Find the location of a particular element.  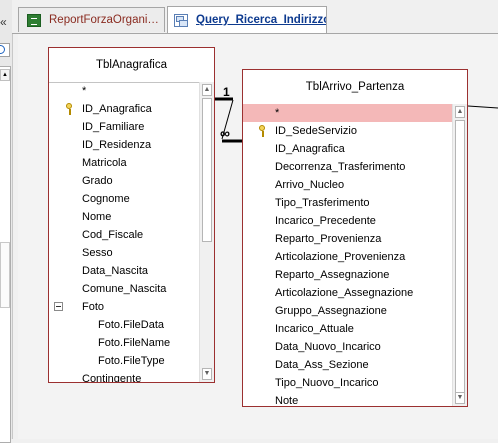

field-row: Data_Ass_Sezione is located at coordinates (347, 365).